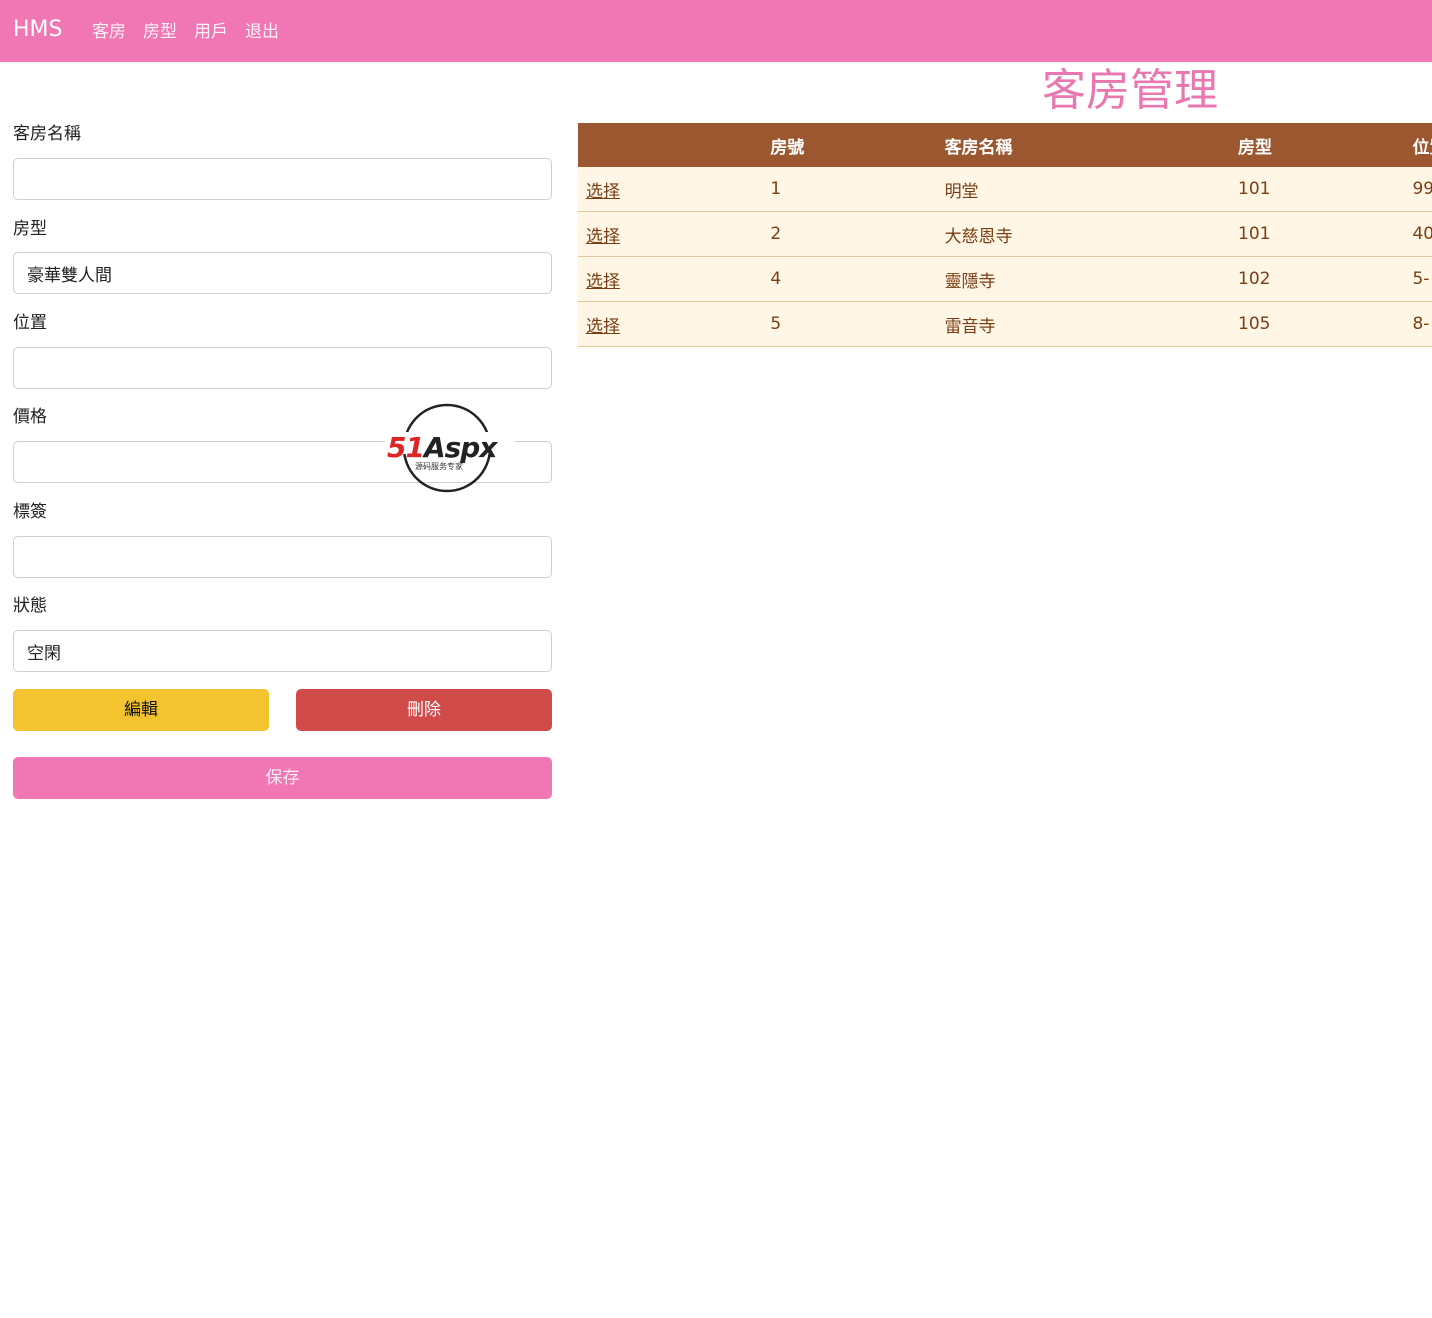 The height and width of the screenshot is (1318, 1432). I want to click on header-location: 位置, so click(1422, 145).